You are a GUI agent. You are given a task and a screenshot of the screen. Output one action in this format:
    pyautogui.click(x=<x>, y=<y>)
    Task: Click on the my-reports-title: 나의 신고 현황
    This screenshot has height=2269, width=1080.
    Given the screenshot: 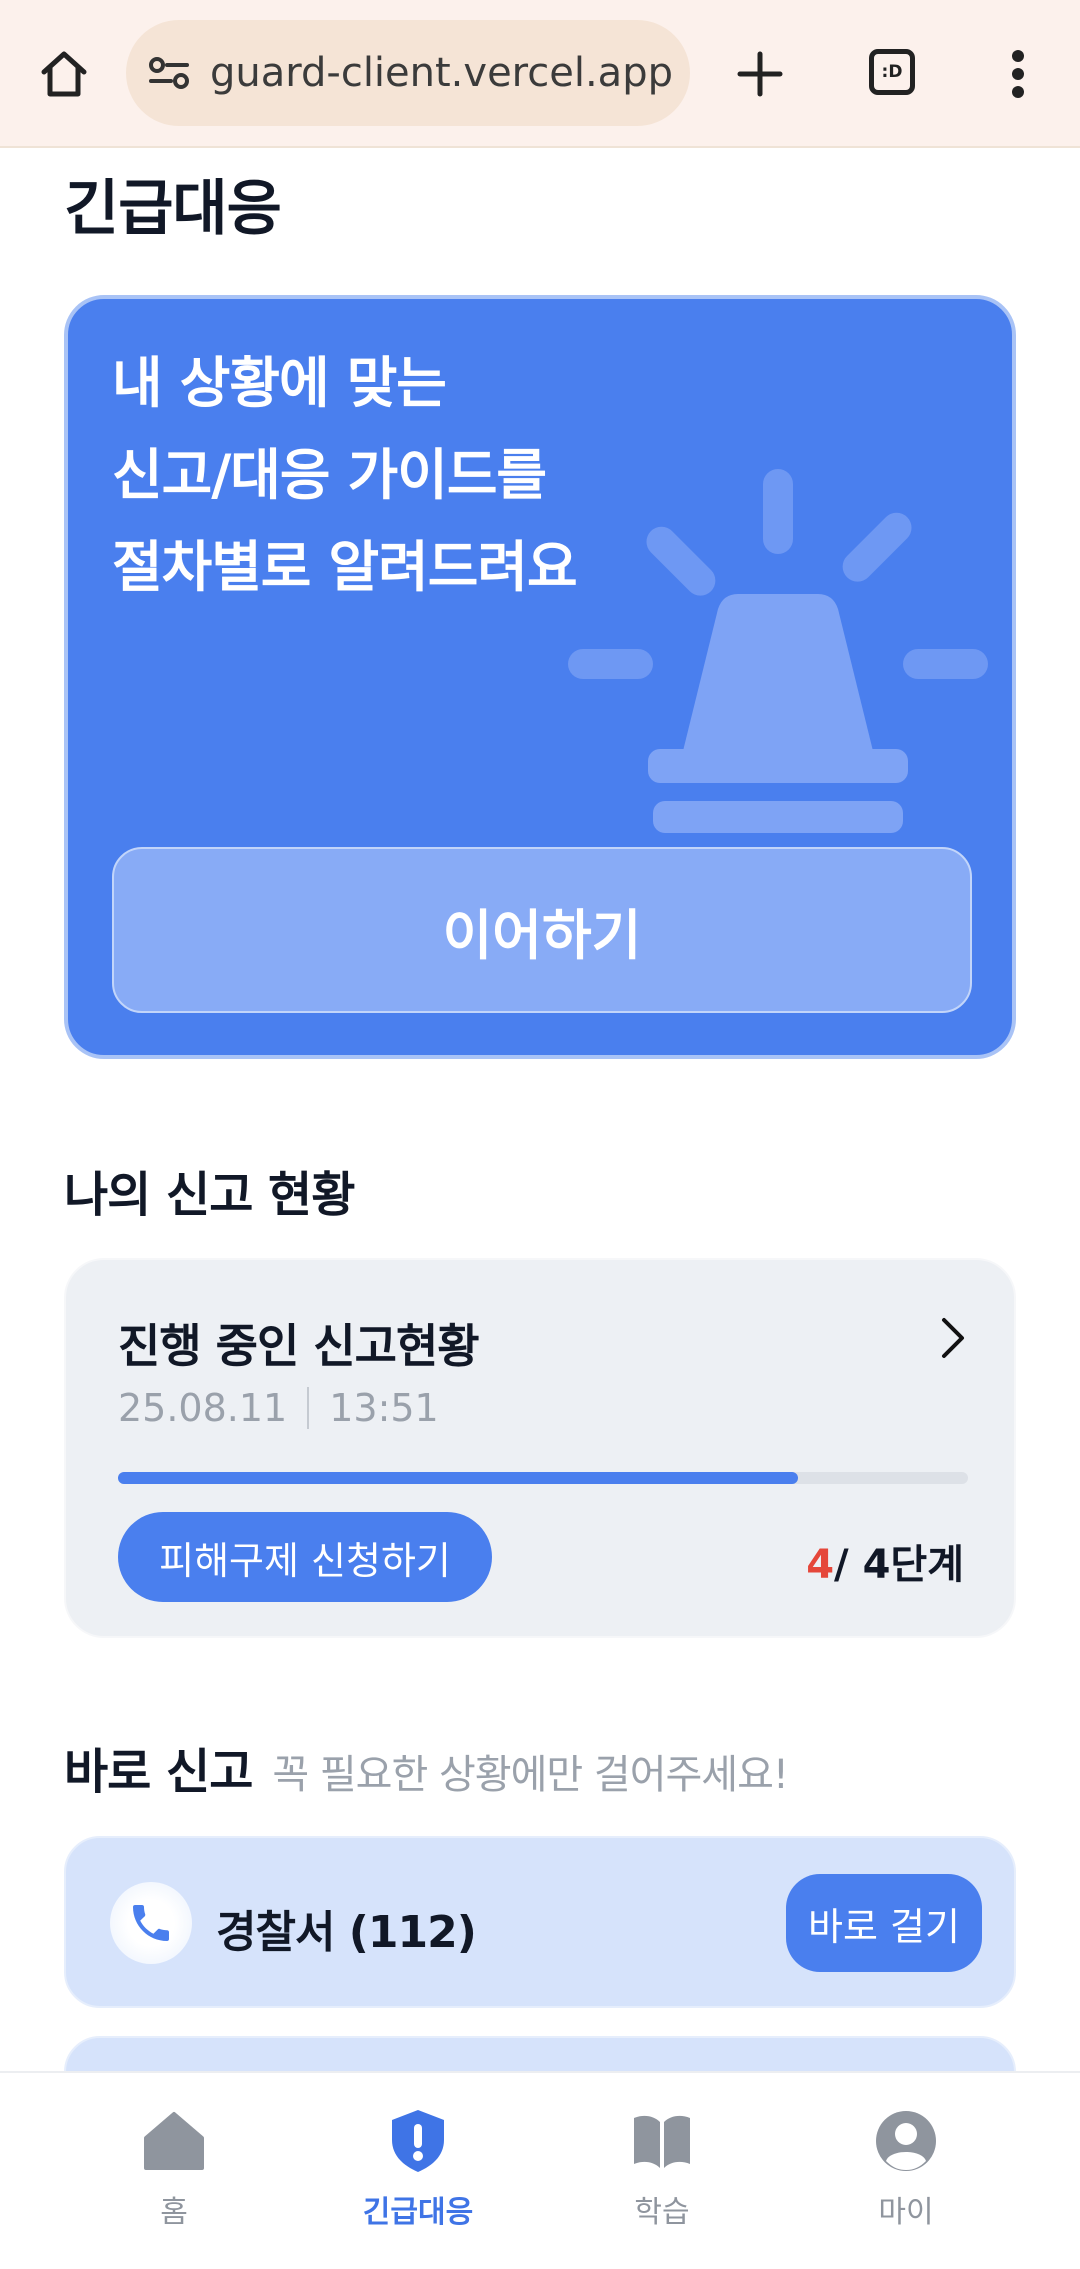 What is the action you would take?
    pyautogui.click(x=209, y=1195)
    